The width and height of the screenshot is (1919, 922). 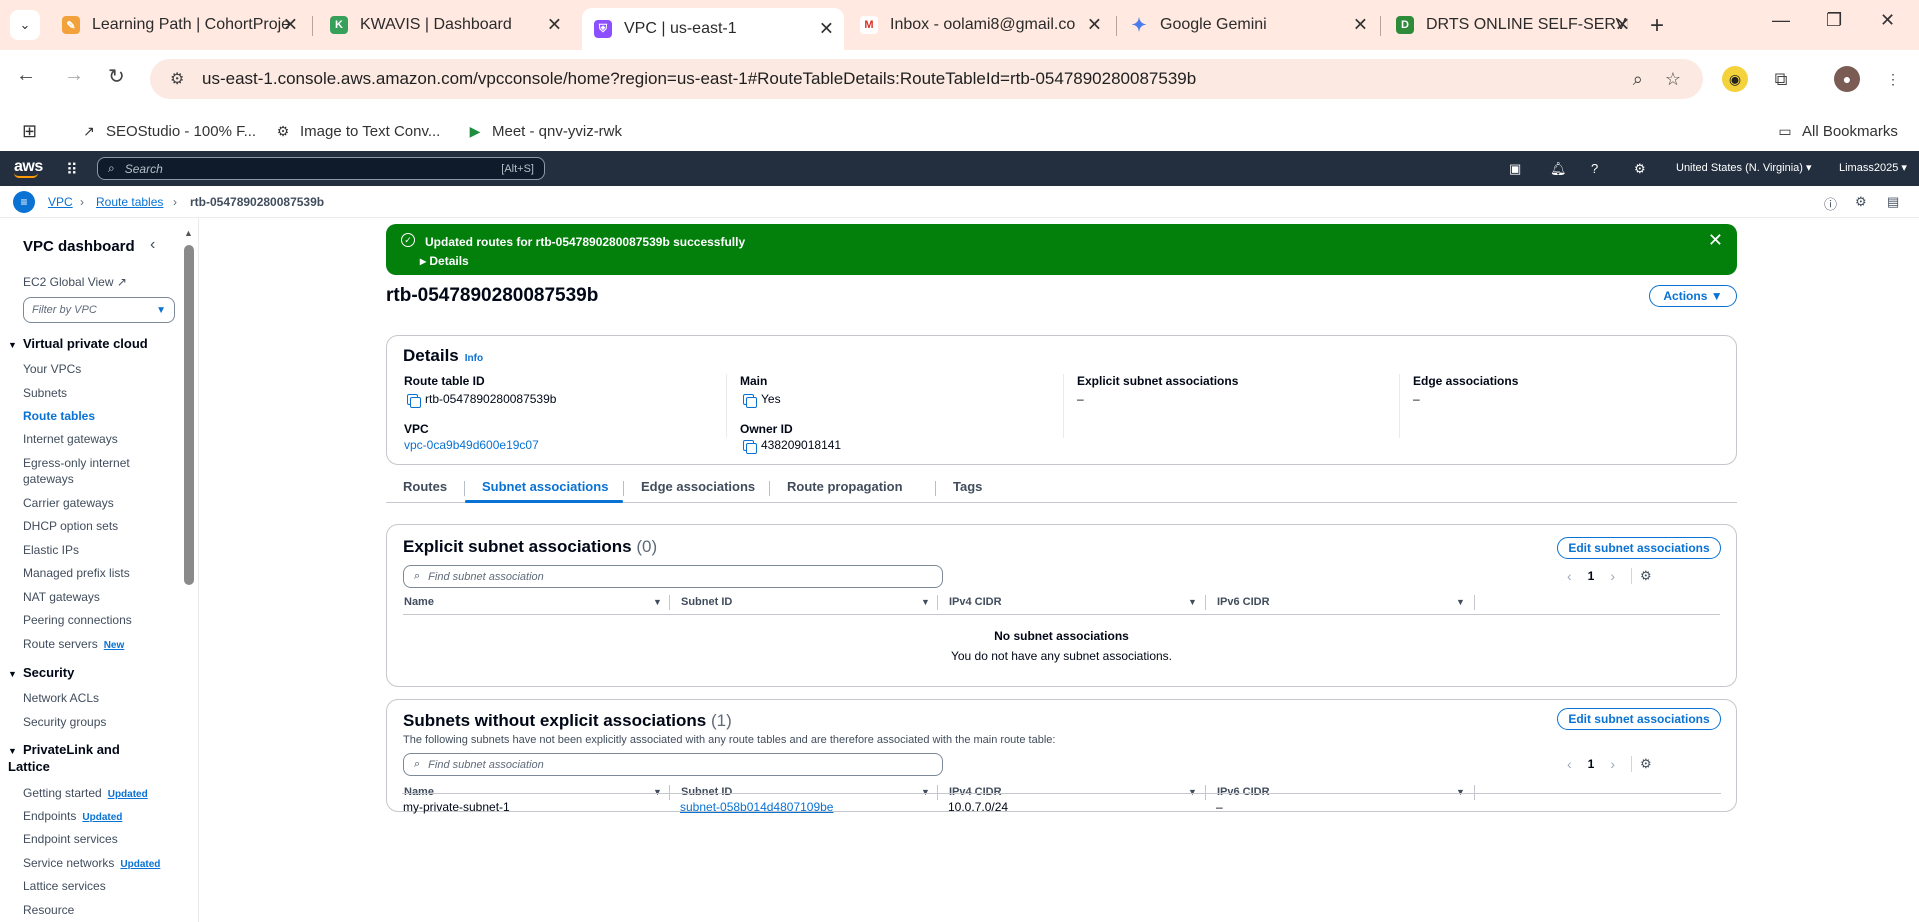 What do you see at coordinates (1639, 719) in the screenshot?
I see `edit-subnet-associations-button: Edit subnet associations` at bounding box center [1639, 719].